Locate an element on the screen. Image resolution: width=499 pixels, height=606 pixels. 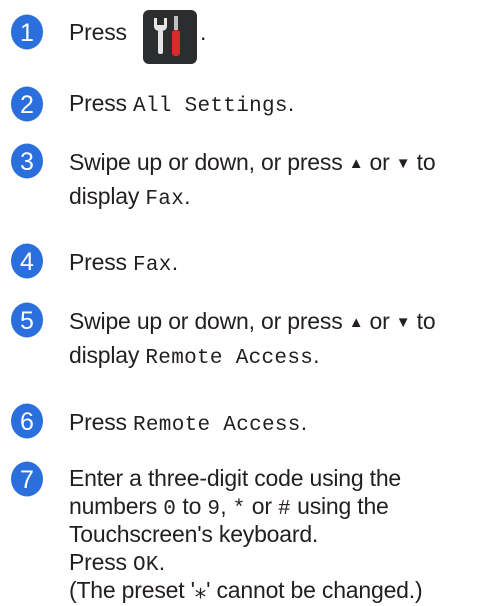
step-4-text: Press Fax. is located at coordinates (123, 264).